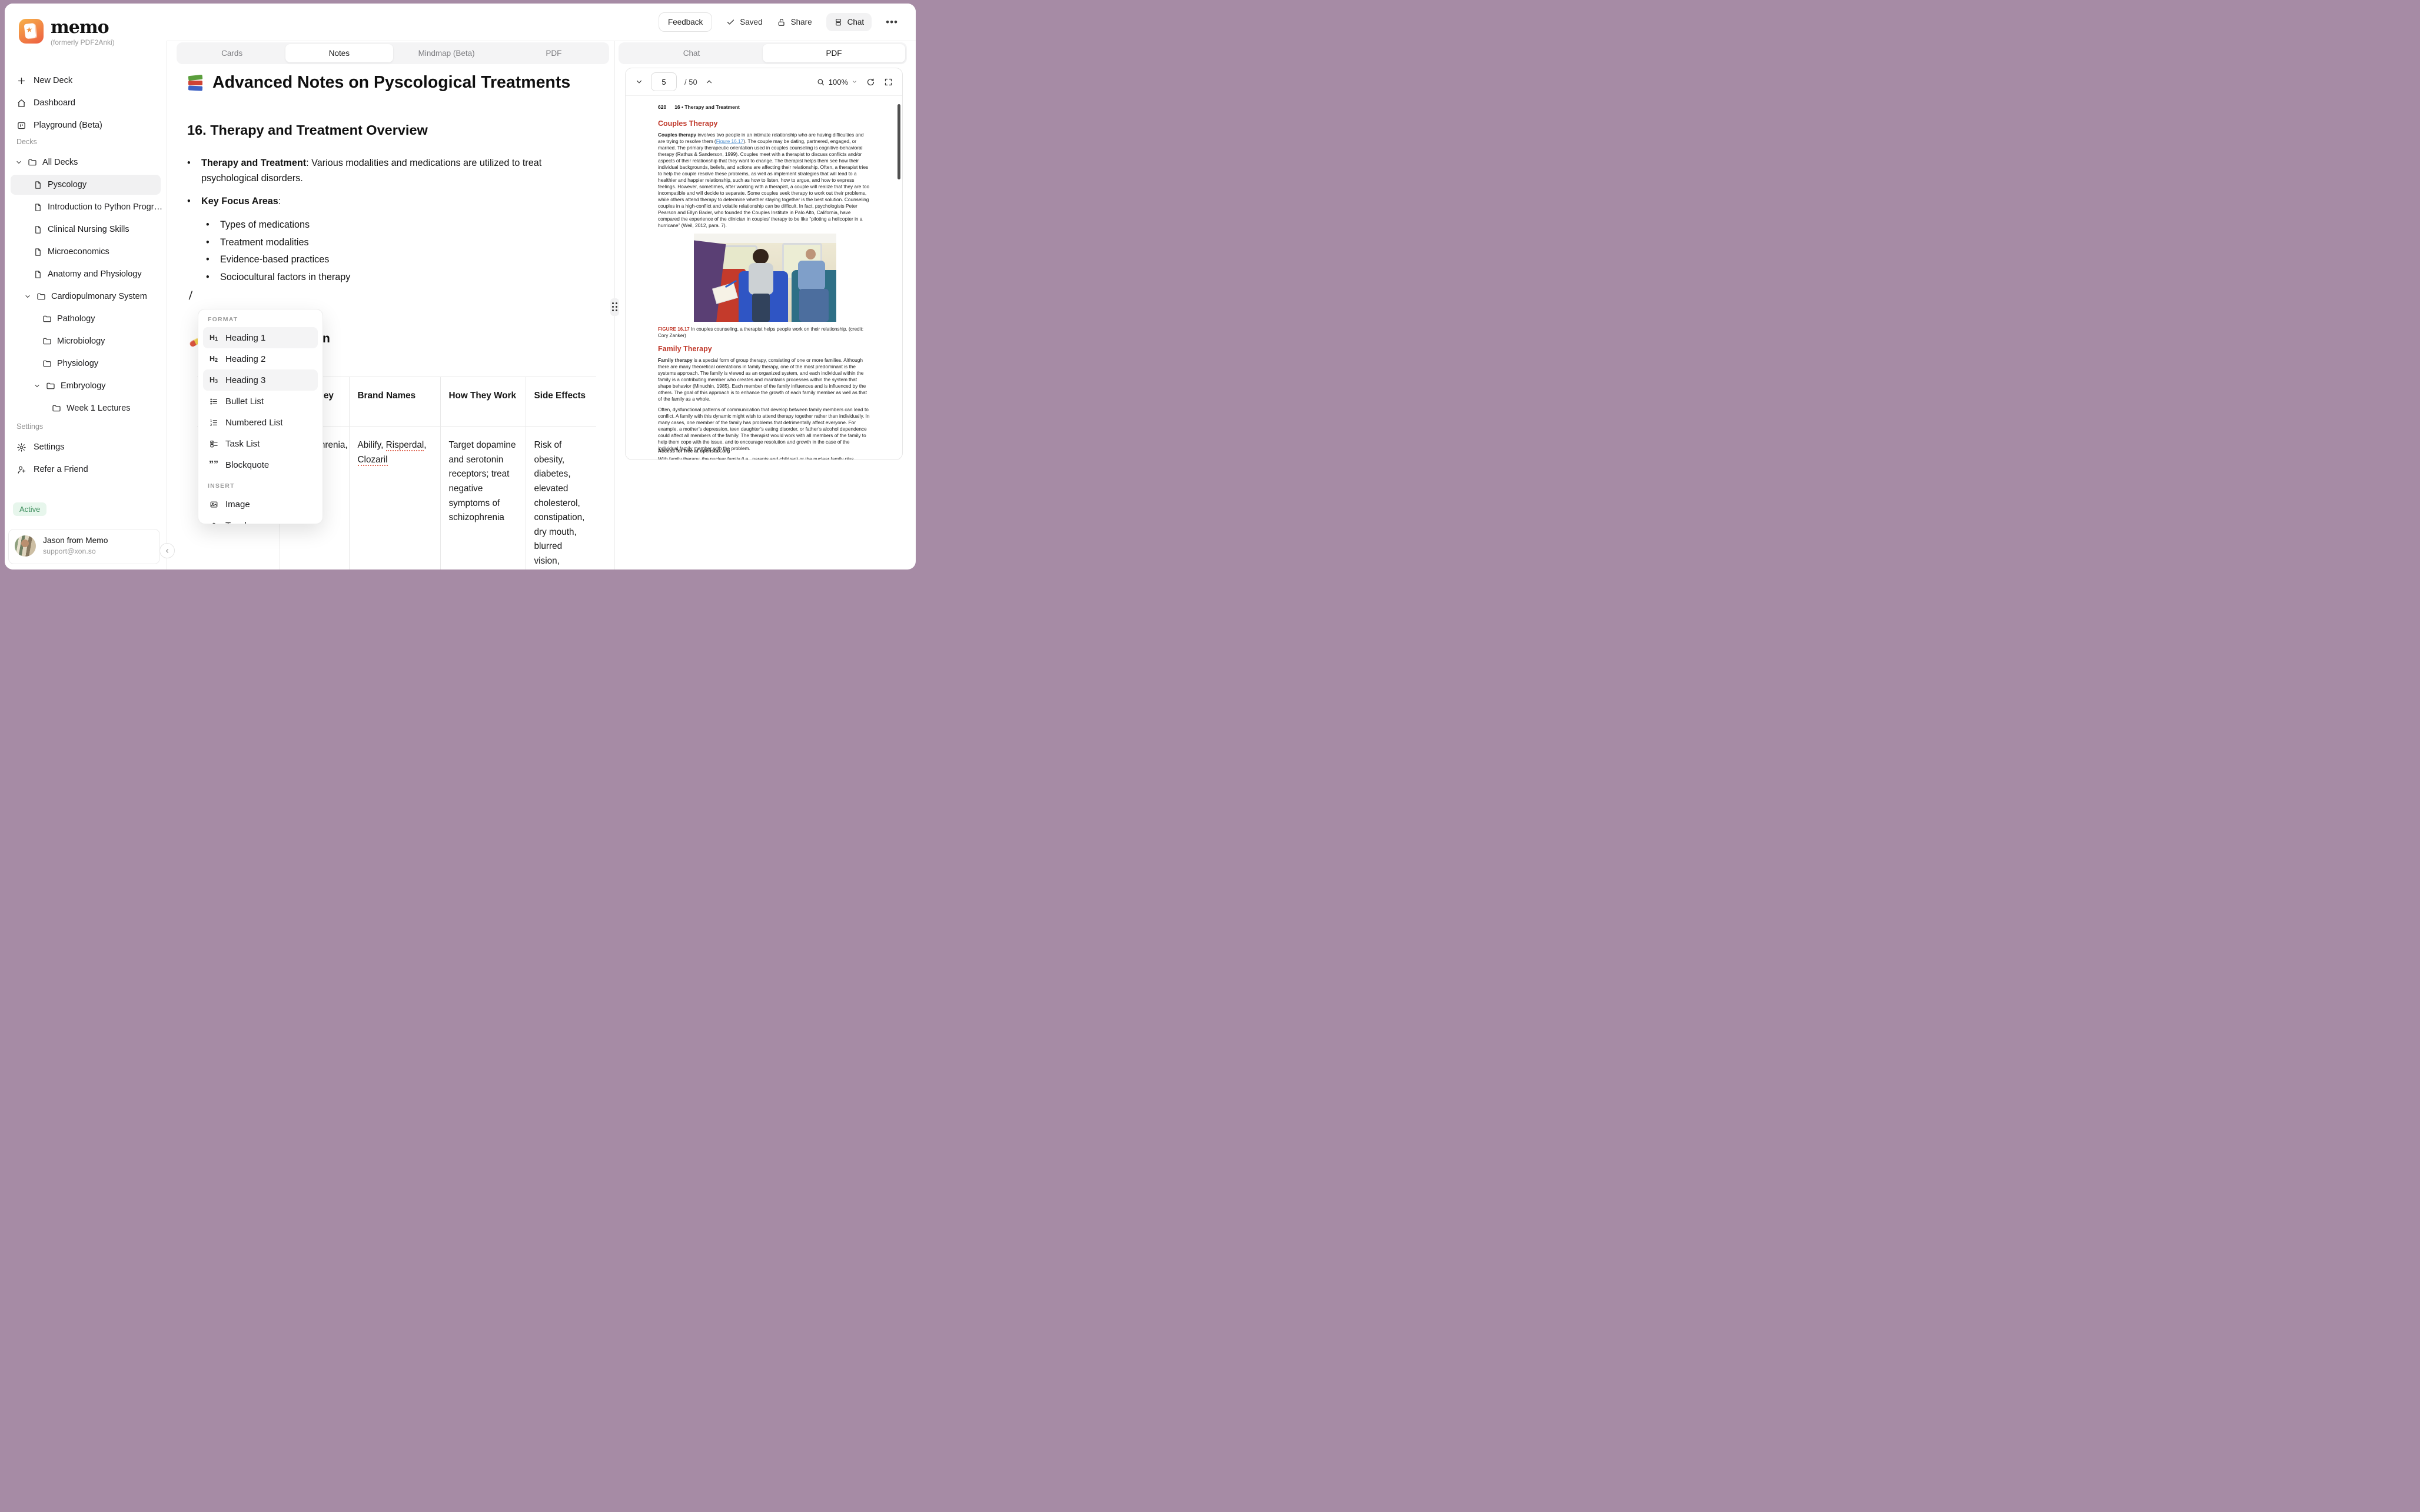 The height and width of the screenshot is (1512, 2420). I want to click on task-list-icon, so click(214, 444).